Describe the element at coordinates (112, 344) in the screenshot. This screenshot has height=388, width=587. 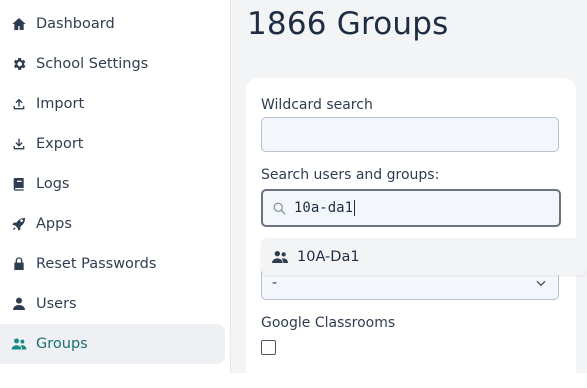
I see `sidebar-item-groups: Groups` at that location.